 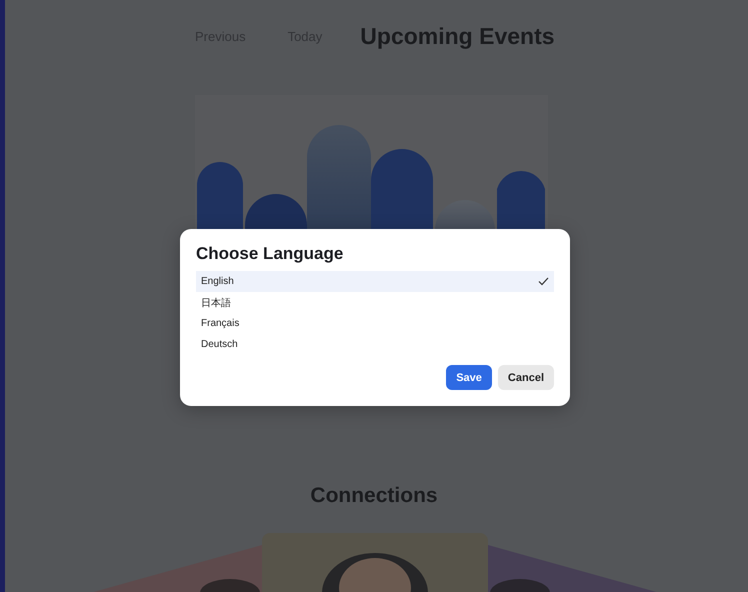 I want to click on dialog-button: Save, so click(x=469, y=377).